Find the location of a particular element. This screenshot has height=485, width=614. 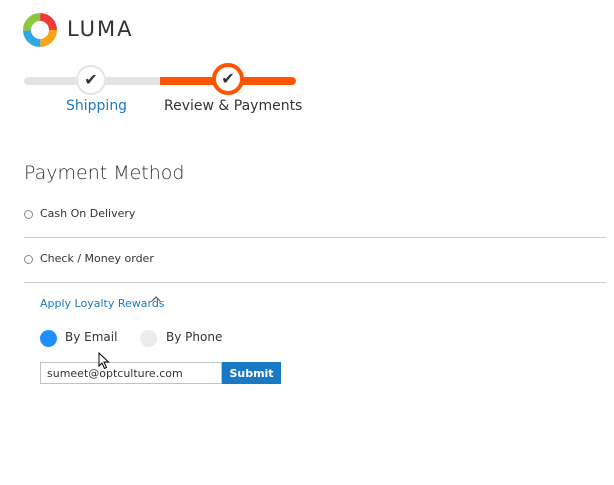

loyalty-email-input is located at coordinates (131, 373).